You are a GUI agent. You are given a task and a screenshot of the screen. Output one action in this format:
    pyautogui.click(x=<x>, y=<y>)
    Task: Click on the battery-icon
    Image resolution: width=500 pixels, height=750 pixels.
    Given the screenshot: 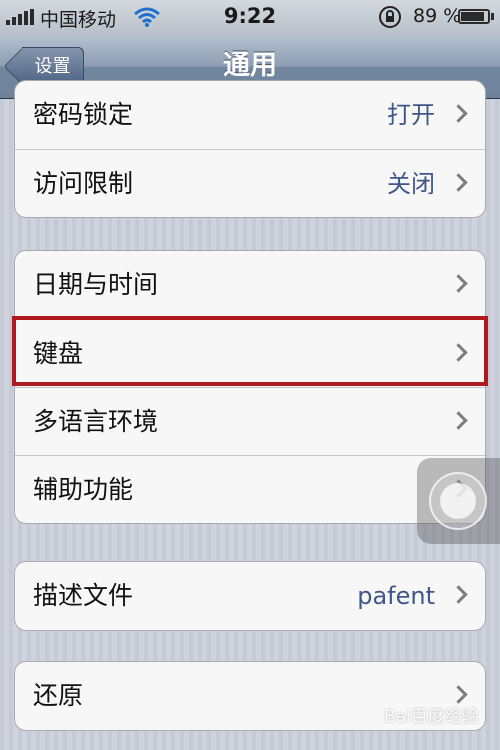 What is the action you would take?
    pyautogui.click(x=474, y=16)
    